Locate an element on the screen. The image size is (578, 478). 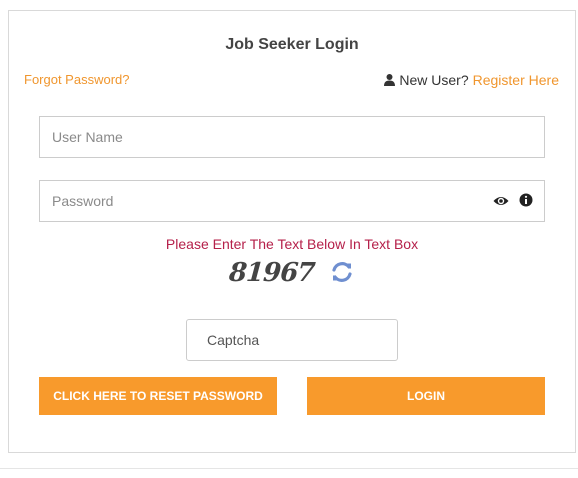
eye-icon is located at coordinates (501, 201).